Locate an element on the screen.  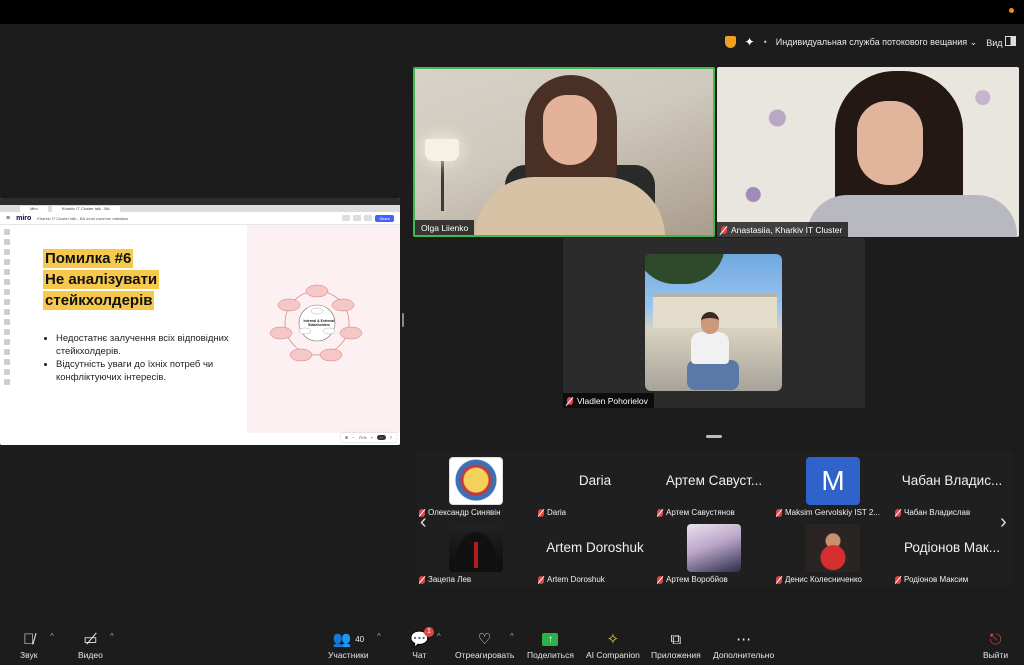
man is located at coordinates (711, 351).